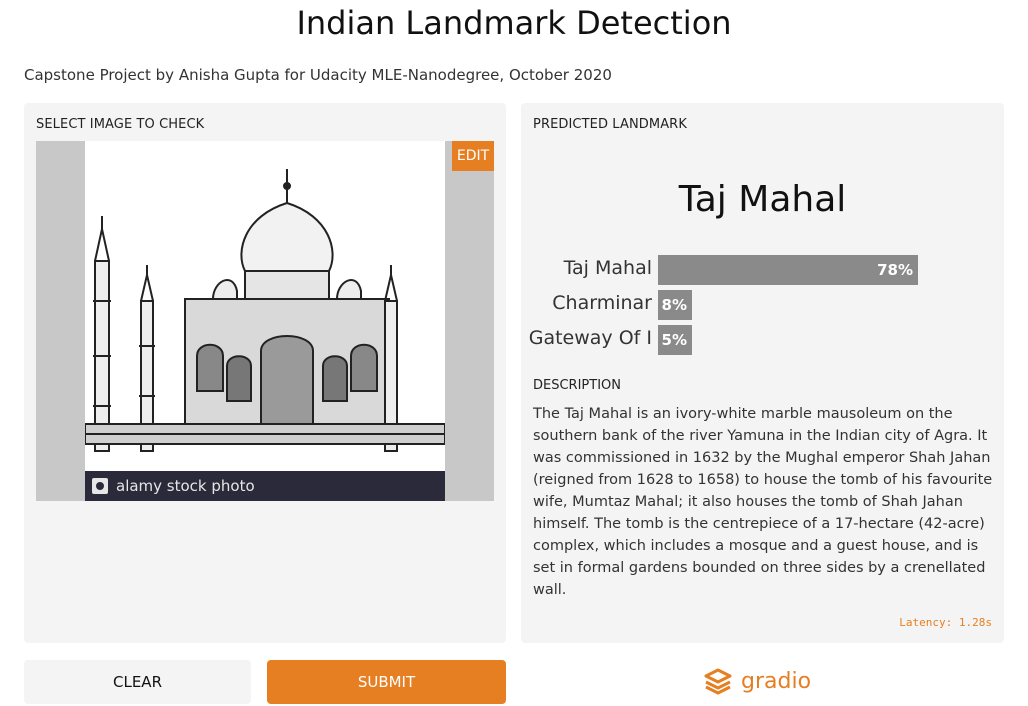  Describe the element at coordinates (762, 305) in the screenshot. I see `confidence-row: Charminar 8%` at that location.